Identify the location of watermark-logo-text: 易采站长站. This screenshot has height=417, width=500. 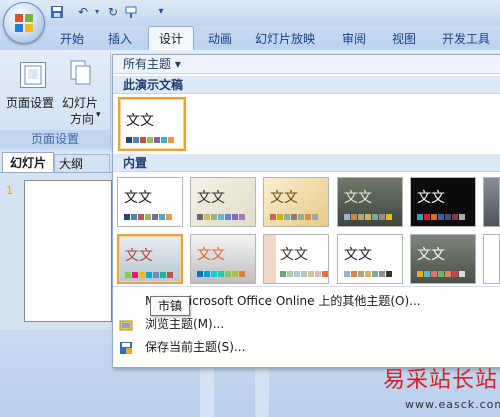
(441, 380).